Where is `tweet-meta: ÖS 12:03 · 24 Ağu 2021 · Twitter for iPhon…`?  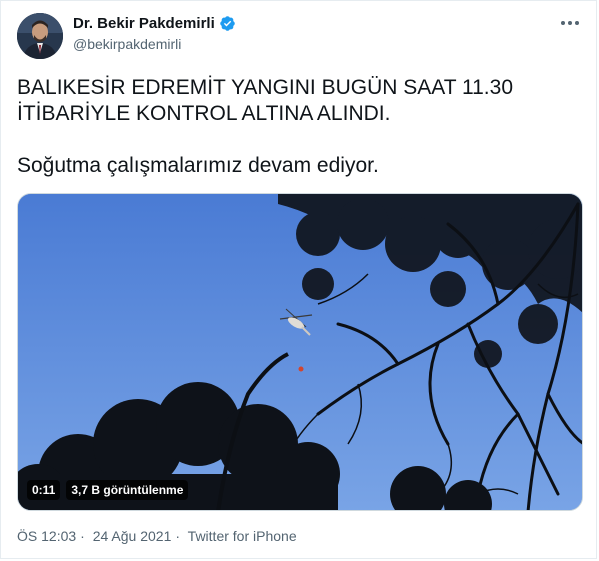 tweet-meta: ÖS 12:03 · 24 Ağu 2021 · Twitter for iPhon… is located at coordinates (159, 536).